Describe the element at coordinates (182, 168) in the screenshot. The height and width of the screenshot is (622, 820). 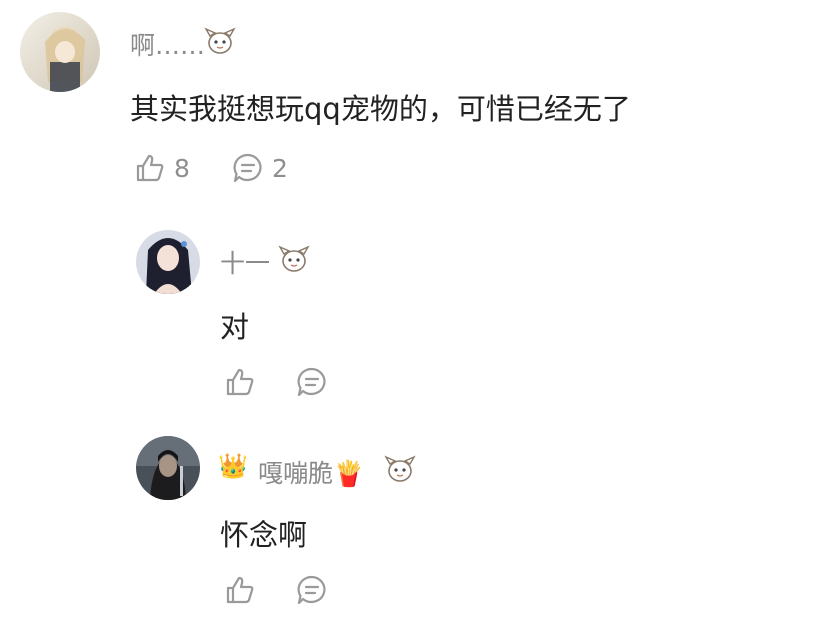
I see `like-count: 8` at that location.